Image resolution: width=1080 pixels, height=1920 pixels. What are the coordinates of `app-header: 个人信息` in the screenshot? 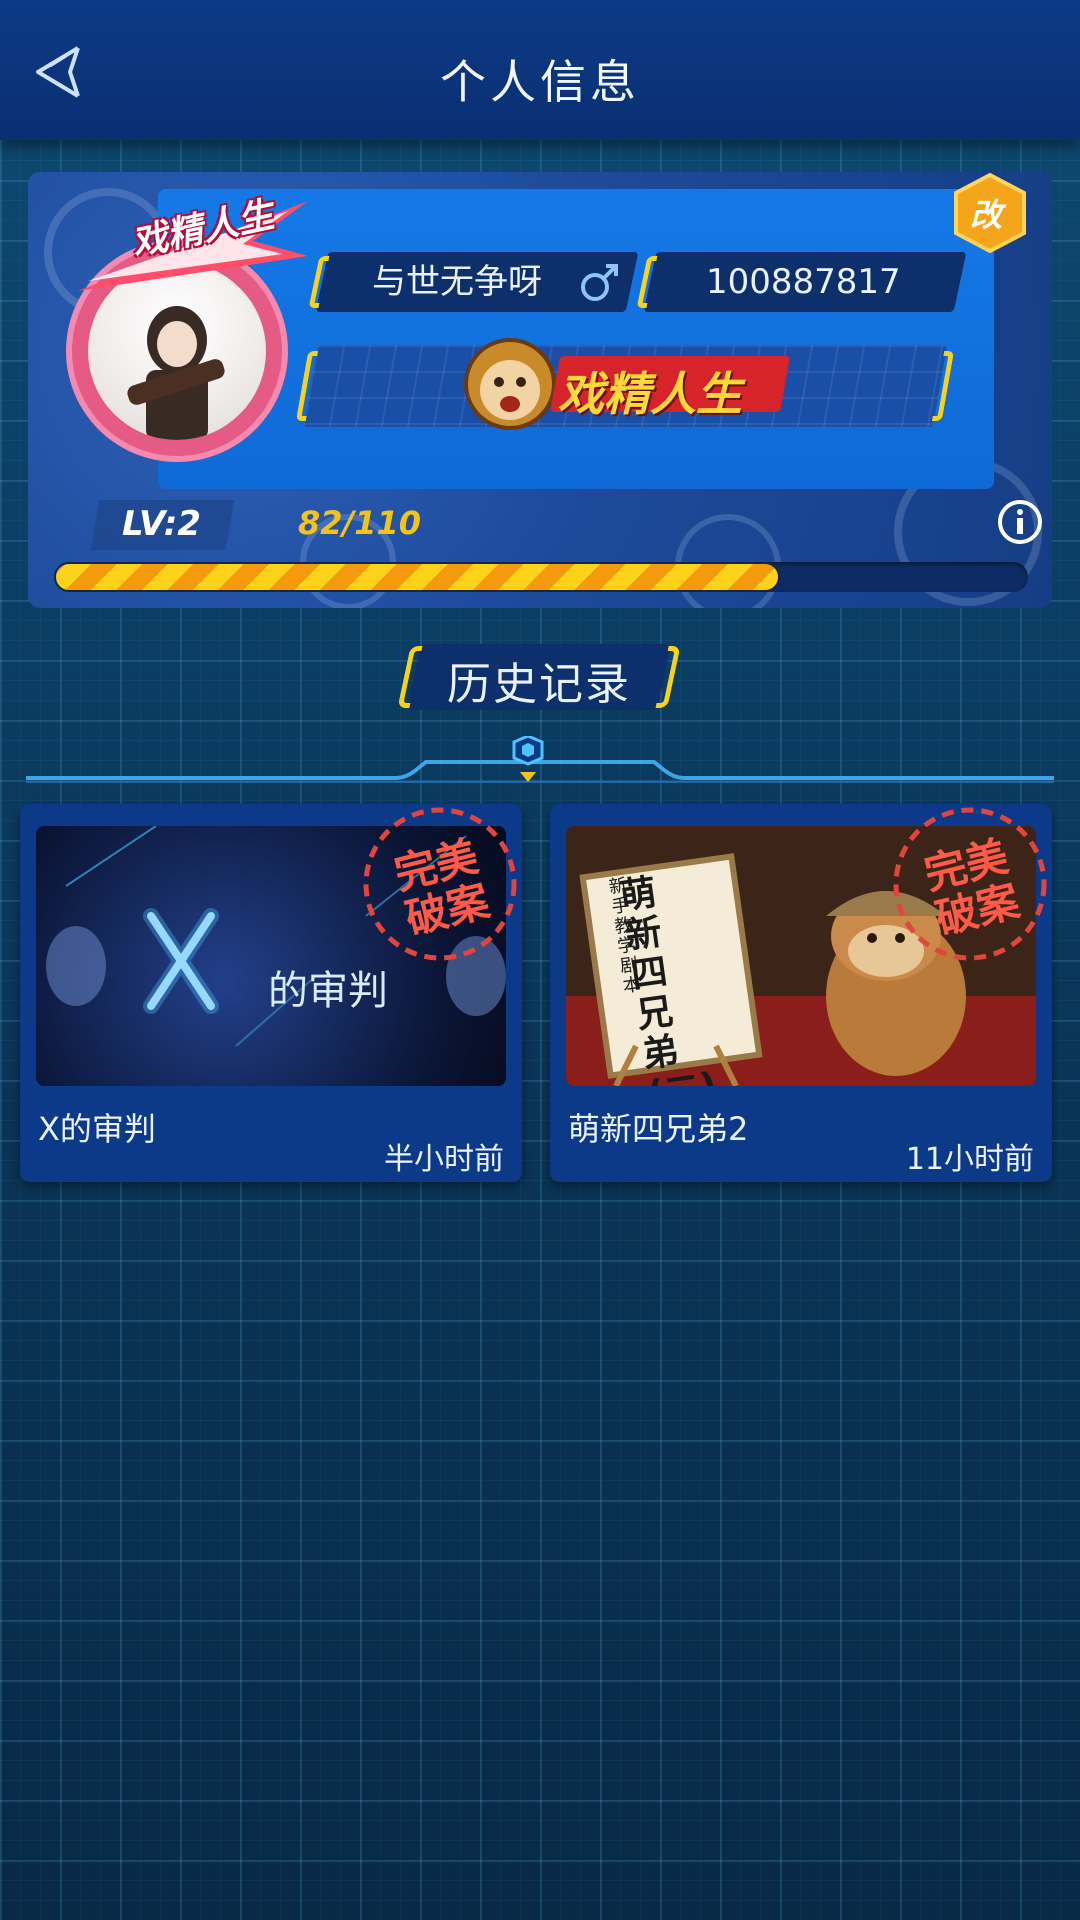 It's located at (540, 70).